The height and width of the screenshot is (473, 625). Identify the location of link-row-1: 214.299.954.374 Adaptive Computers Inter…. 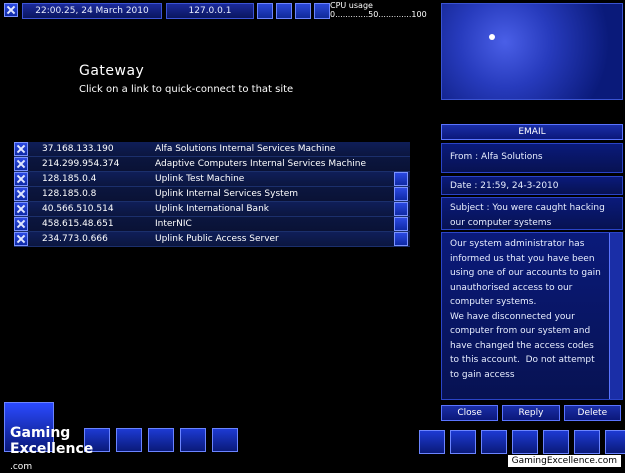
(212, 164).